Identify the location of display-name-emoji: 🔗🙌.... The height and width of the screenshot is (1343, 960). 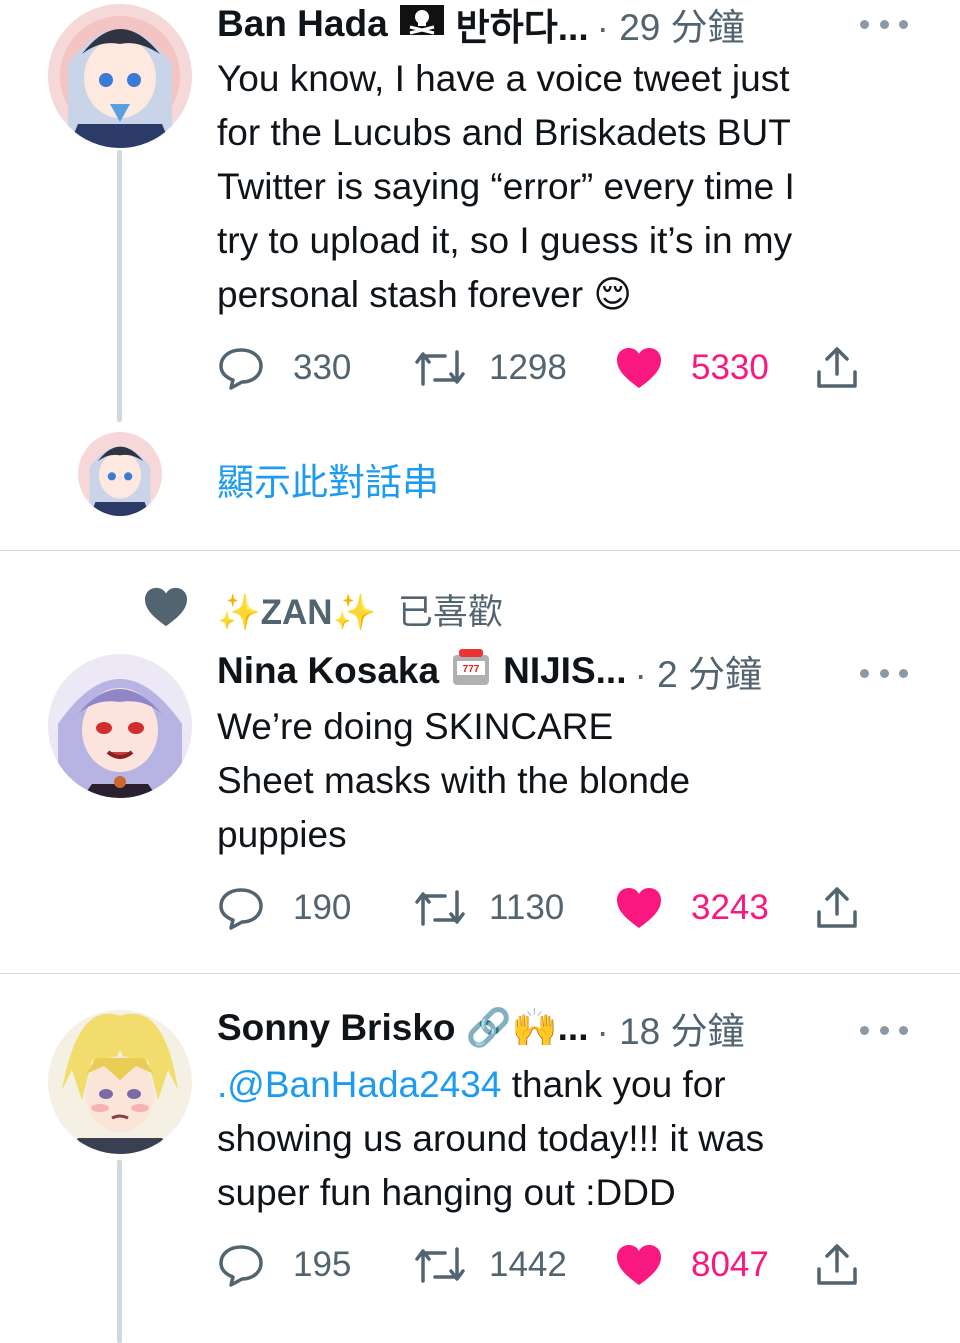
(527, 1027).